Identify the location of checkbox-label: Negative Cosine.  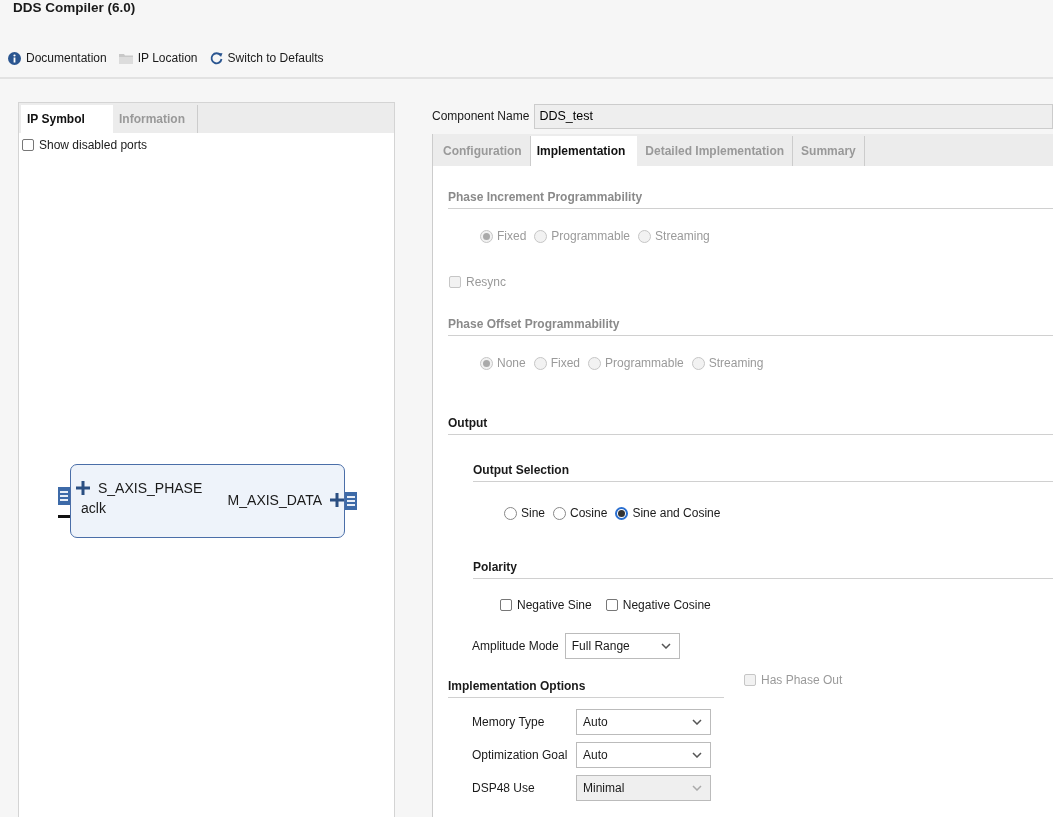
(666, 605).